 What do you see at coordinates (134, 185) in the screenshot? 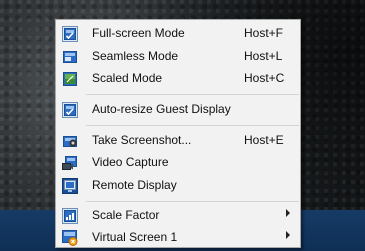
I see `menu-item-label: Remote Display` at bounding box center [134, 185].